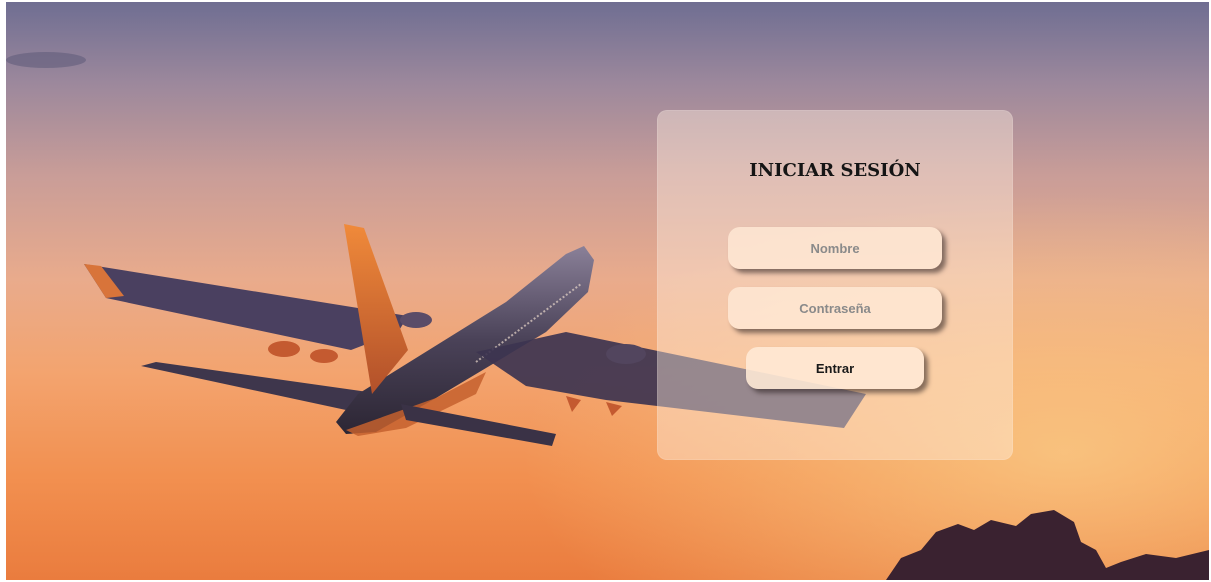 The height and width of the screenshot is (582, 1211). Describe the element at coordinates (835, 368) in the screenshot. I see `enter-button: Entrar` at that location.